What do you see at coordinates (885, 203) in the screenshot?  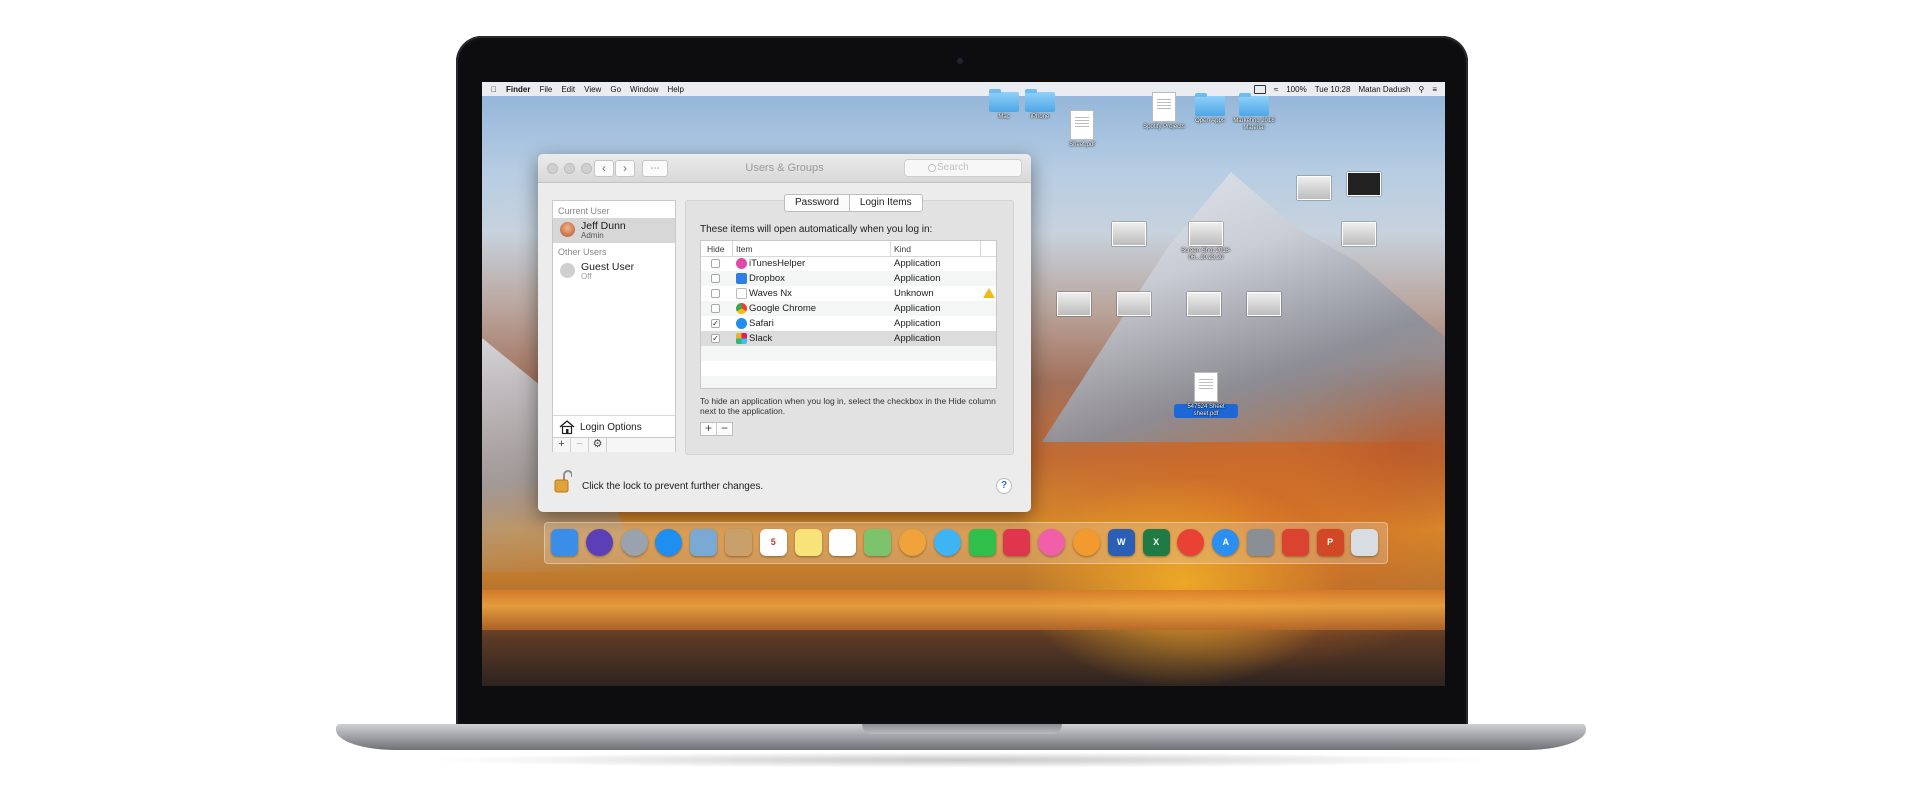 I see `tab-login-items: Login Items` at bounding box center [885, 203].